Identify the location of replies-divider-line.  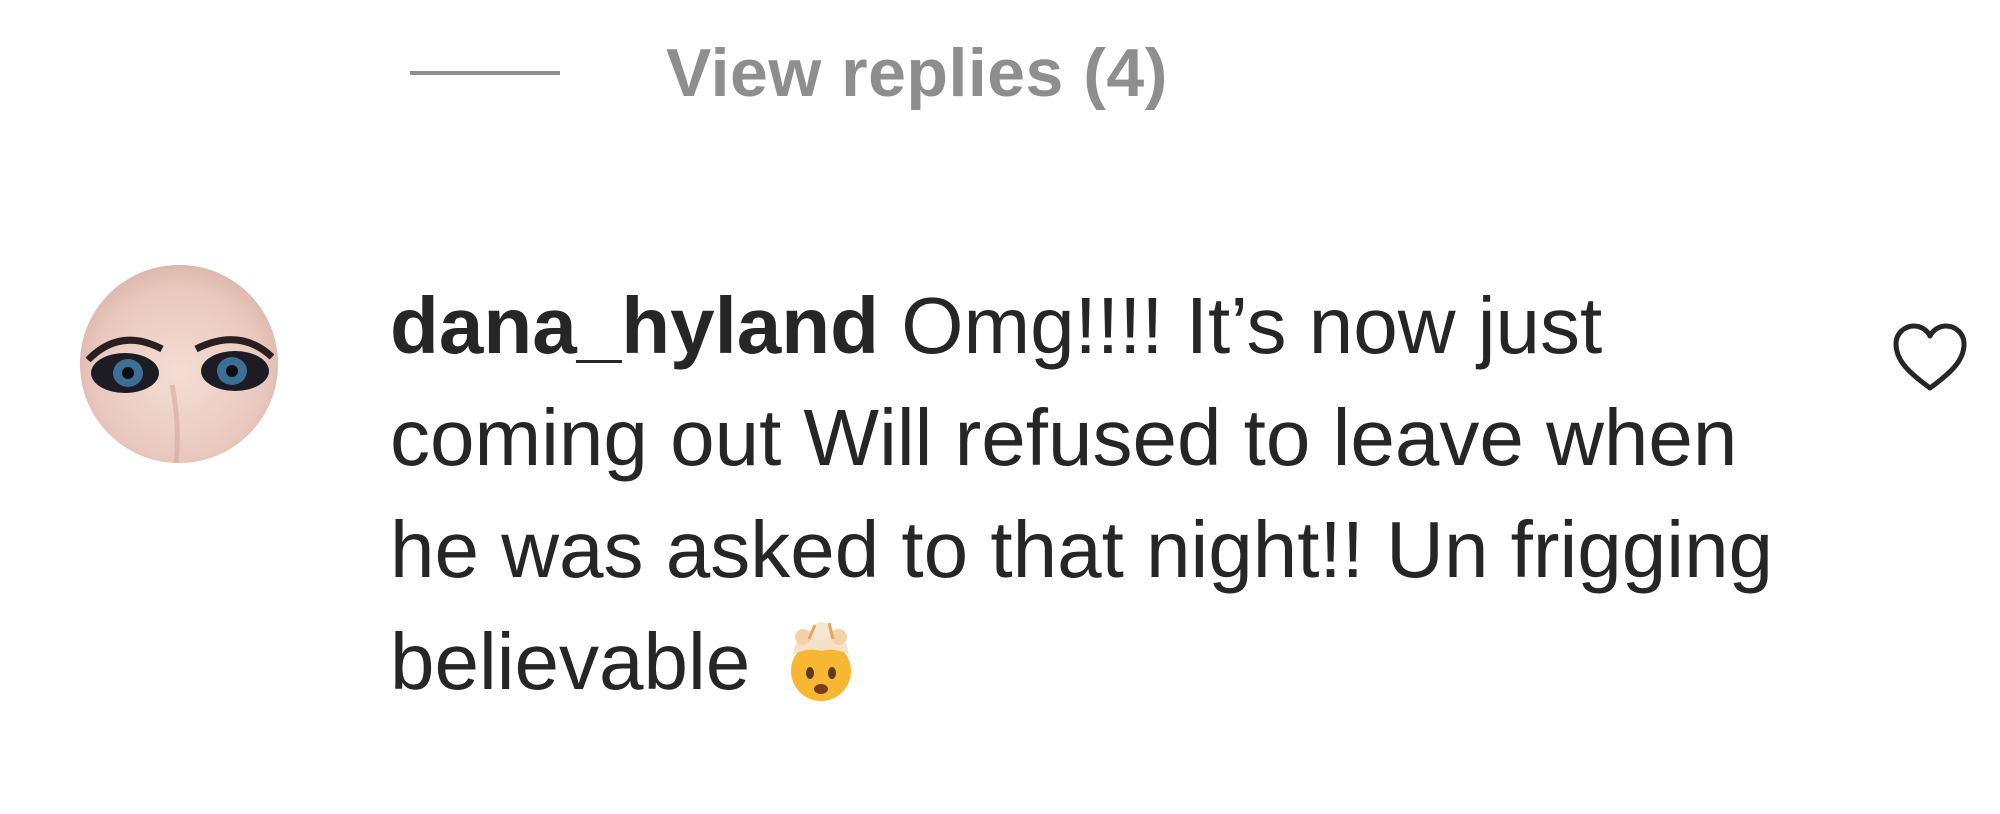
(485, 73).